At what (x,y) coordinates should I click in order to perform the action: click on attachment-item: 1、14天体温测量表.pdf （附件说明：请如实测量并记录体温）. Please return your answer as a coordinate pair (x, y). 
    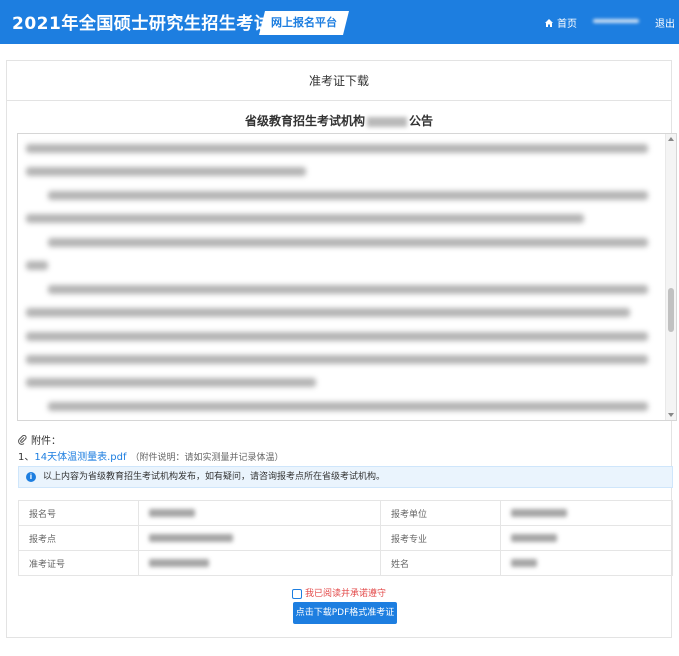
    Looking at the image, I should click on (151, 455).